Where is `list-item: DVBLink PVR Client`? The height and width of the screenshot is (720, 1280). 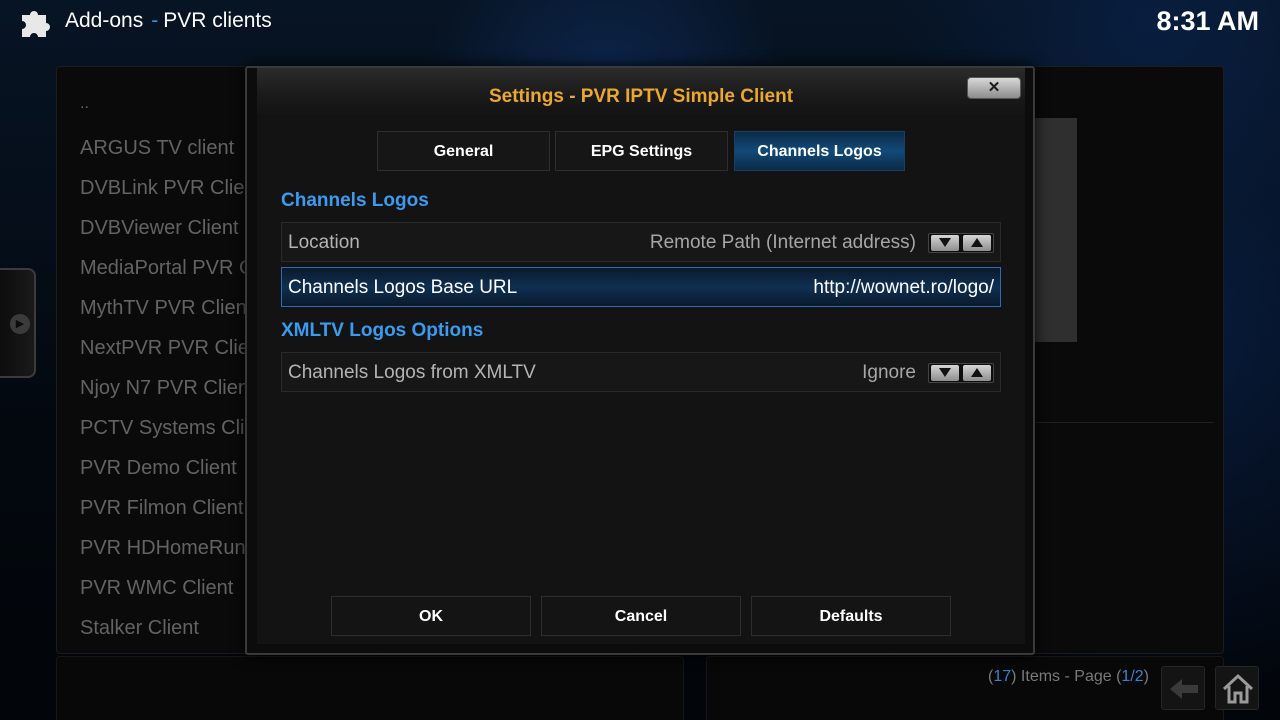
list-item: DVBLink PVR Client is located at coordinates (164, 188).